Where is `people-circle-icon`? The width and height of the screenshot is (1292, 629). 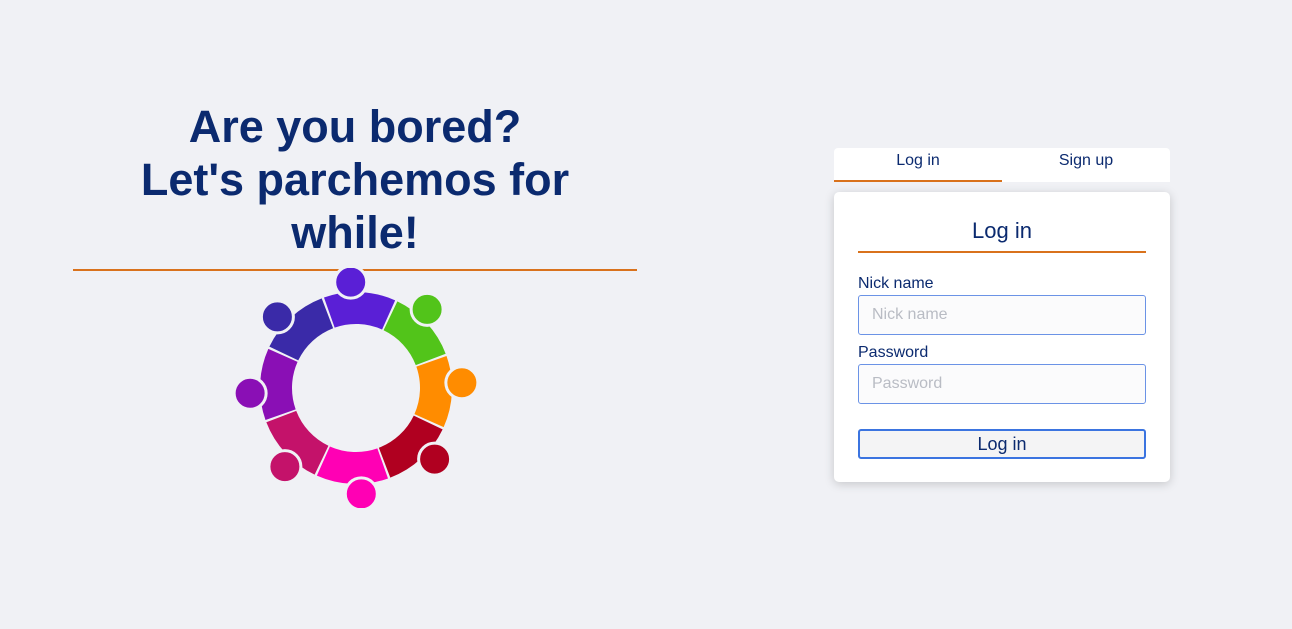
people-circle-icon is located at coordinates (356, 388).